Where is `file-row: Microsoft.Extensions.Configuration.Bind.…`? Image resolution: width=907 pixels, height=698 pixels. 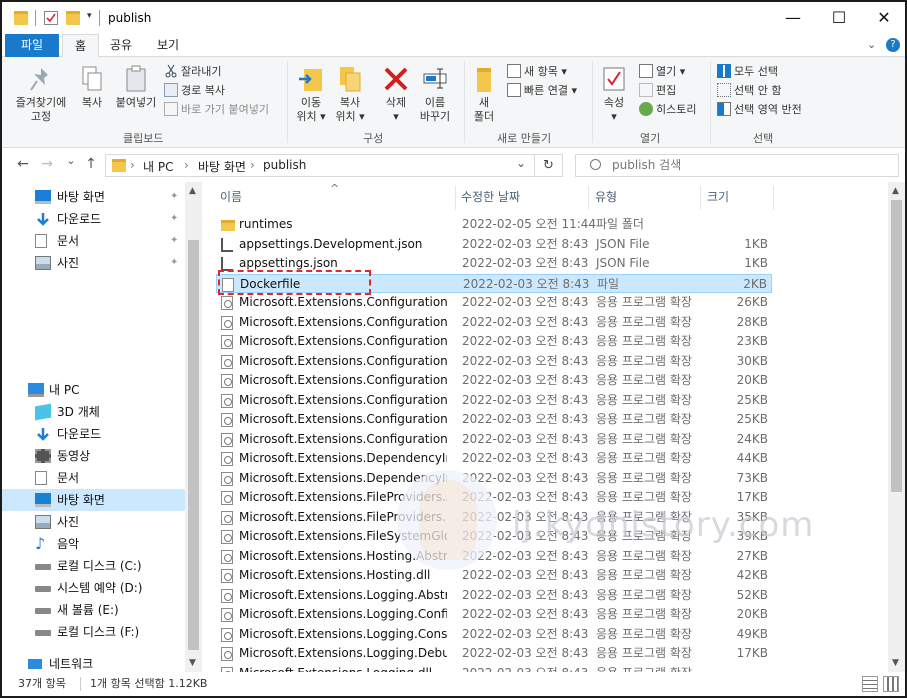
file-row: Microsoft.Extensions.Configuration.Bind.… is located at coordinates (494, 323).